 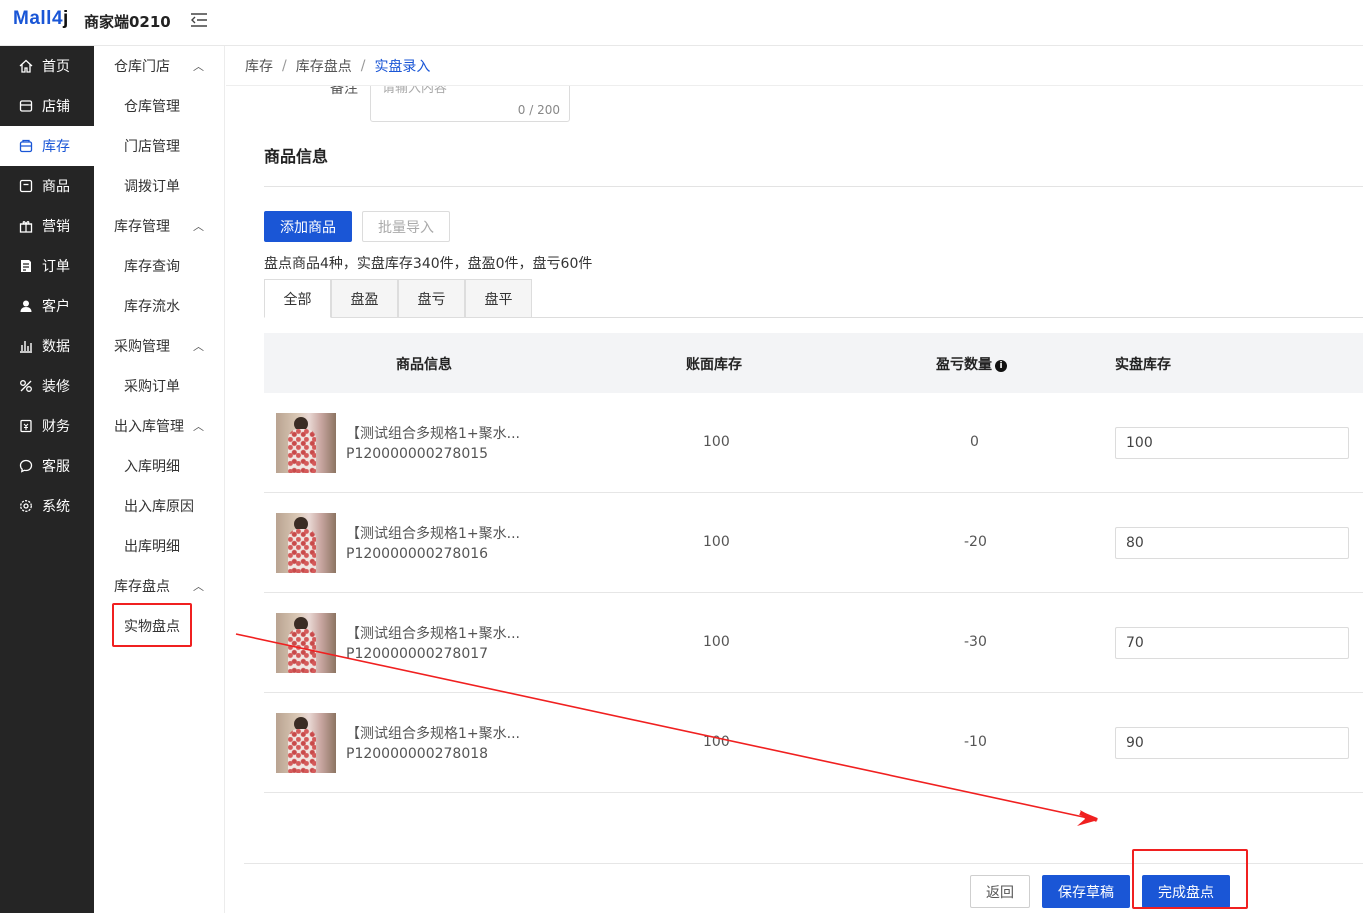 I want to click on diff-value: -20, so click(x=975, y=542).